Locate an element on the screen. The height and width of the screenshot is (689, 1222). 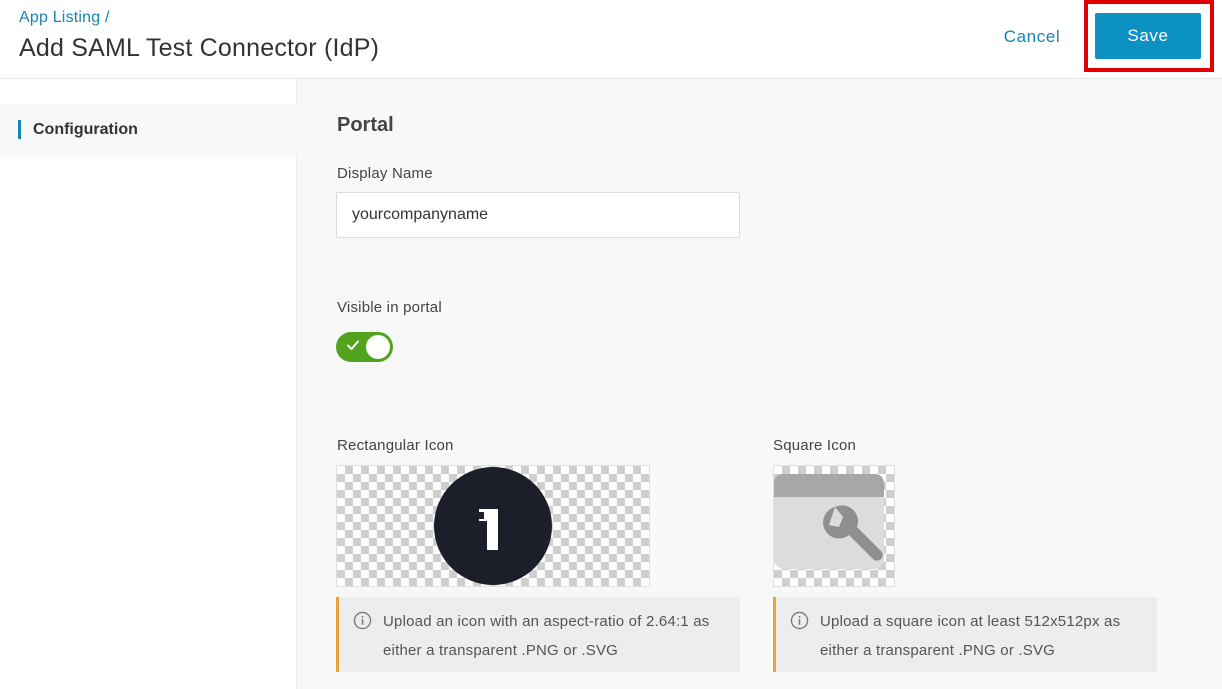
sidebar-item-label: Configuration is located at coordinates (85, 129).